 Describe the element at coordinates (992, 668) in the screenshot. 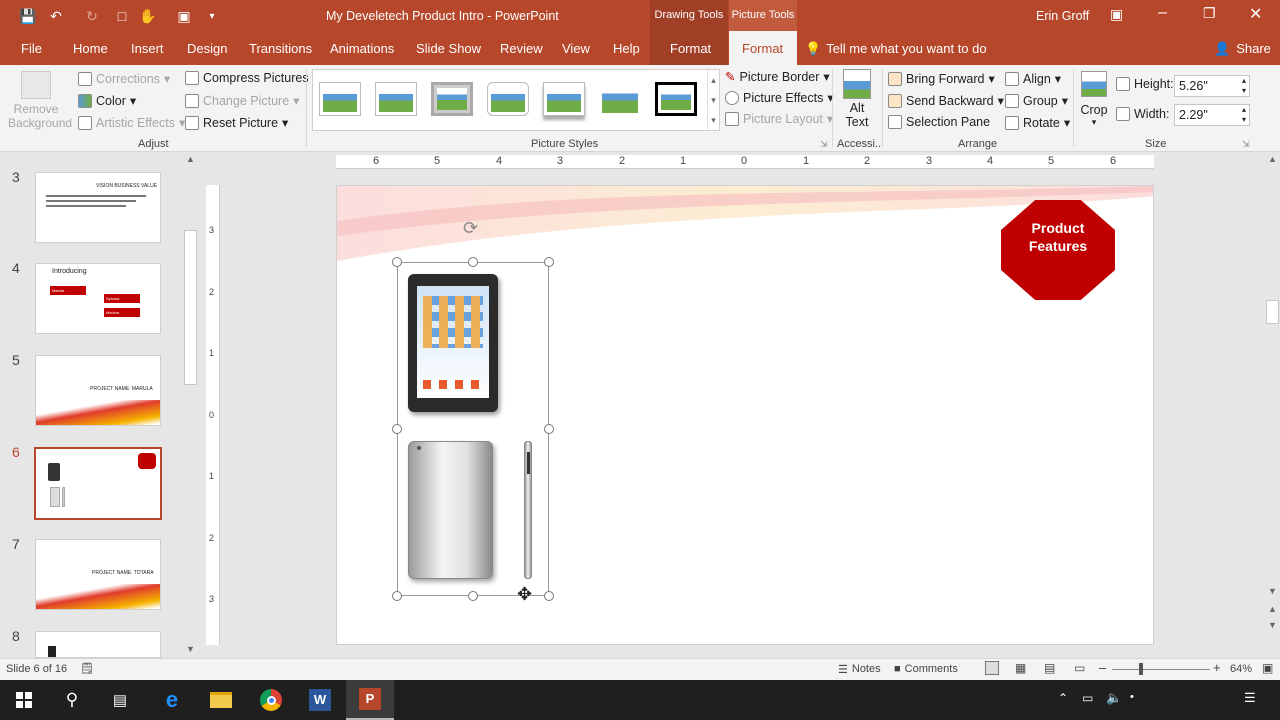

I see `normal-view-icon` at that location.